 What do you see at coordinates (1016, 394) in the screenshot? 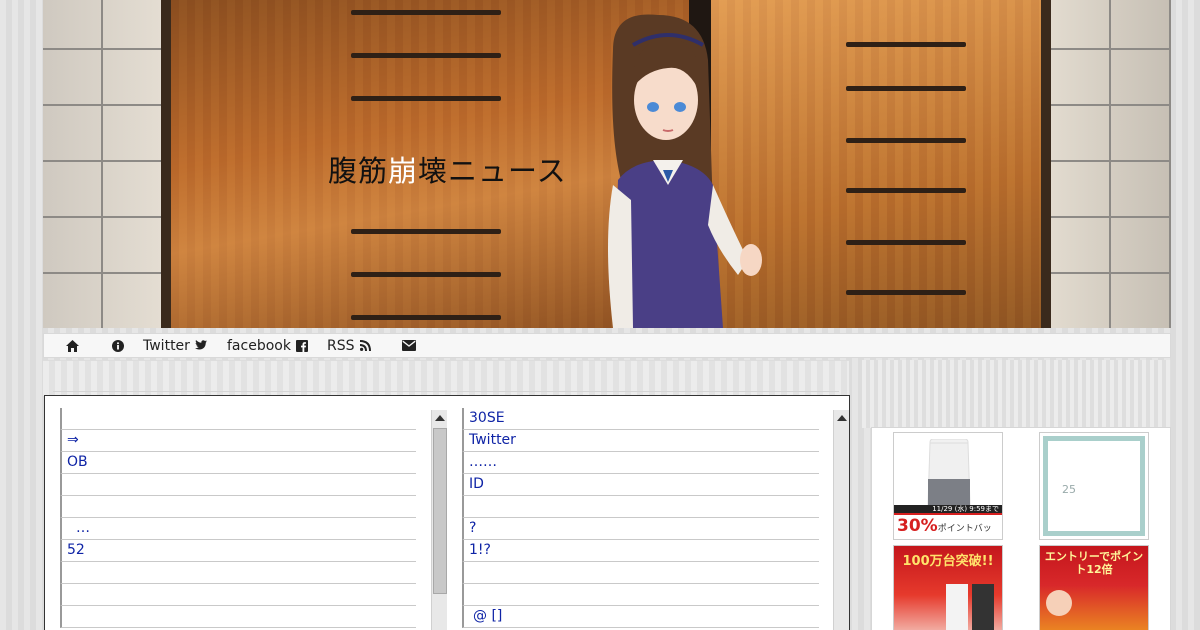
I see `sidebar-header-strip` at bounding box center [1016, 394].